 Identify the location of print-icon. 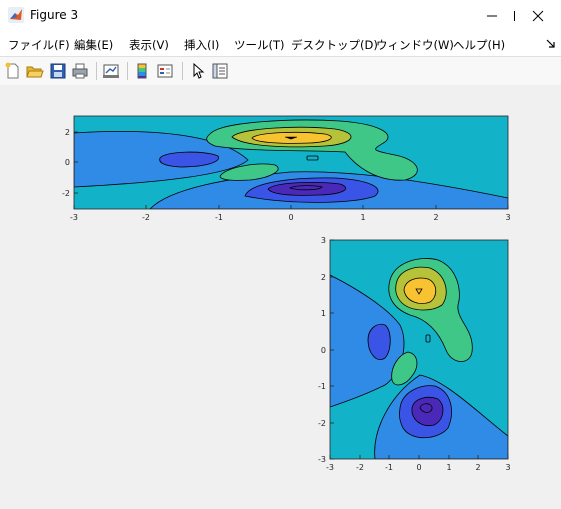
(80, 71).